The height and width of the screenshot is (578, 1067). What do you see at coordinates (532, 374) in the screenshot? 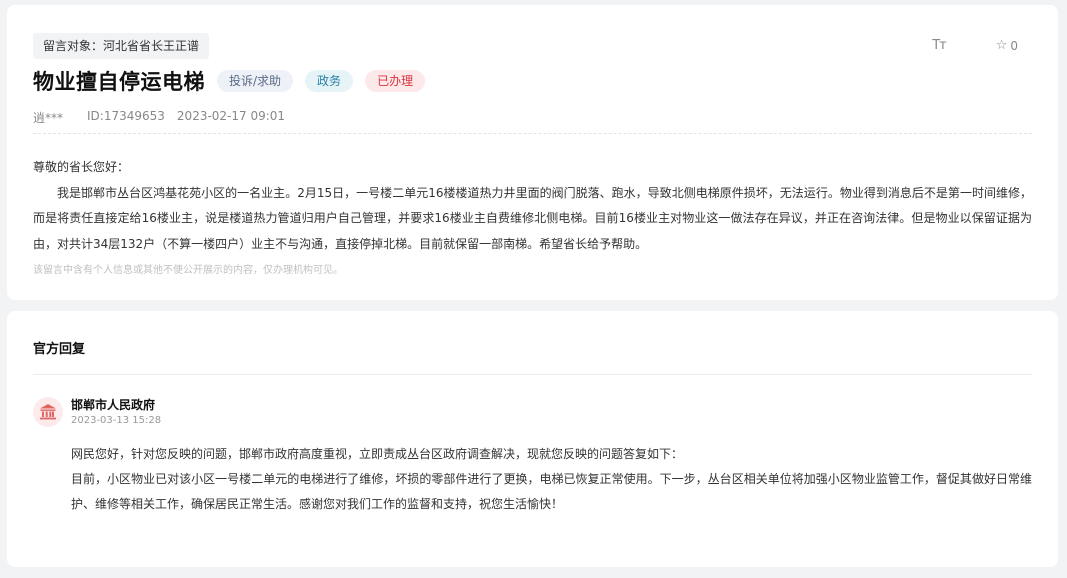
I see `reply-divider` at bounding box center [532, 374].